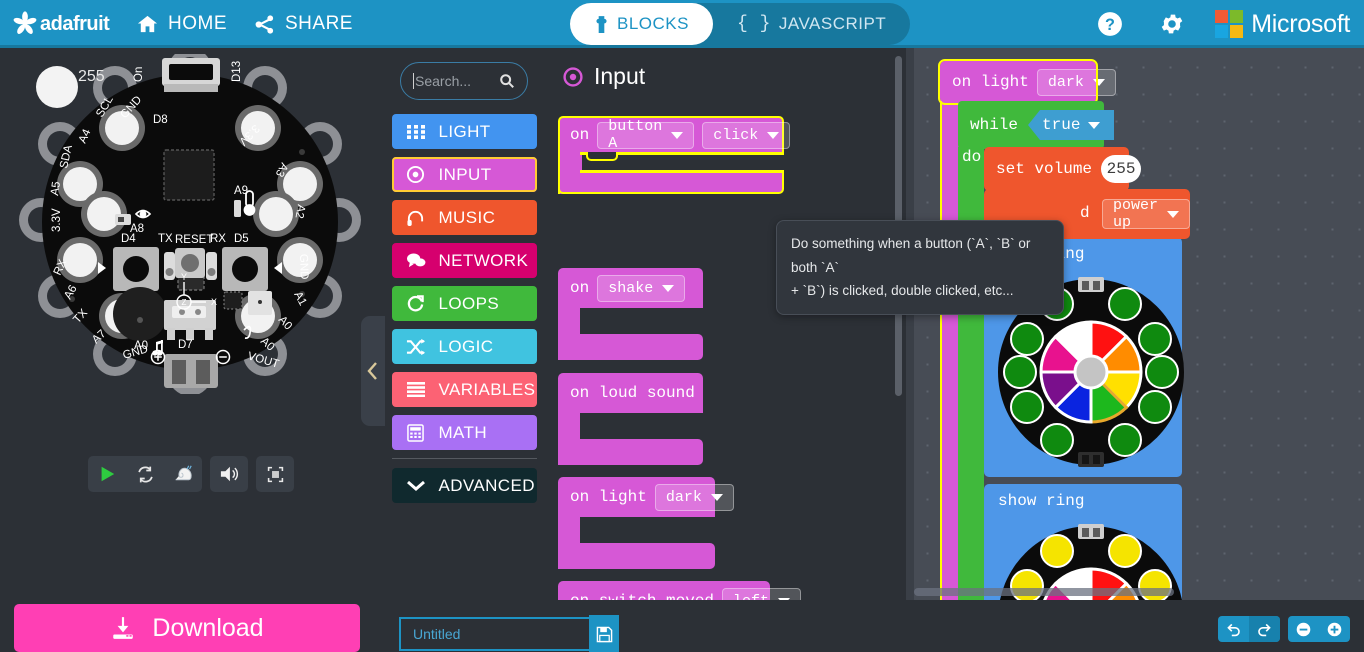  I want to click on category-math-label: MATH, so click(462, 432).